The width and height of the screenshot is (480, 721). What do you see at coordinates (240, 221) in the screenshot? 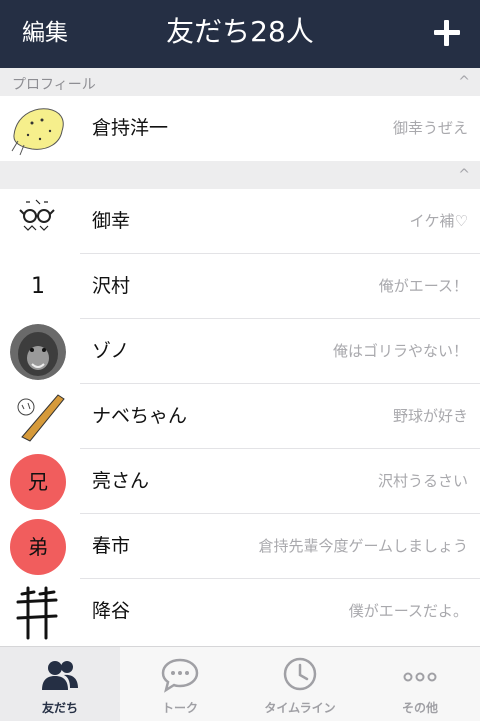
I see `friend-row: 御幸 イケ補♡` at bounding box center [240, 221].